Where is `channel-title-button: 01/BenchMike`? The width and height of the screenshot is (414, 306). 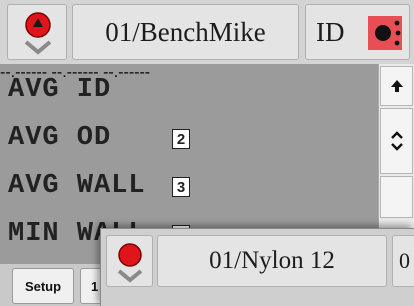 channel-title-button: 01/BenchMike is located at coordinates (185, 32).